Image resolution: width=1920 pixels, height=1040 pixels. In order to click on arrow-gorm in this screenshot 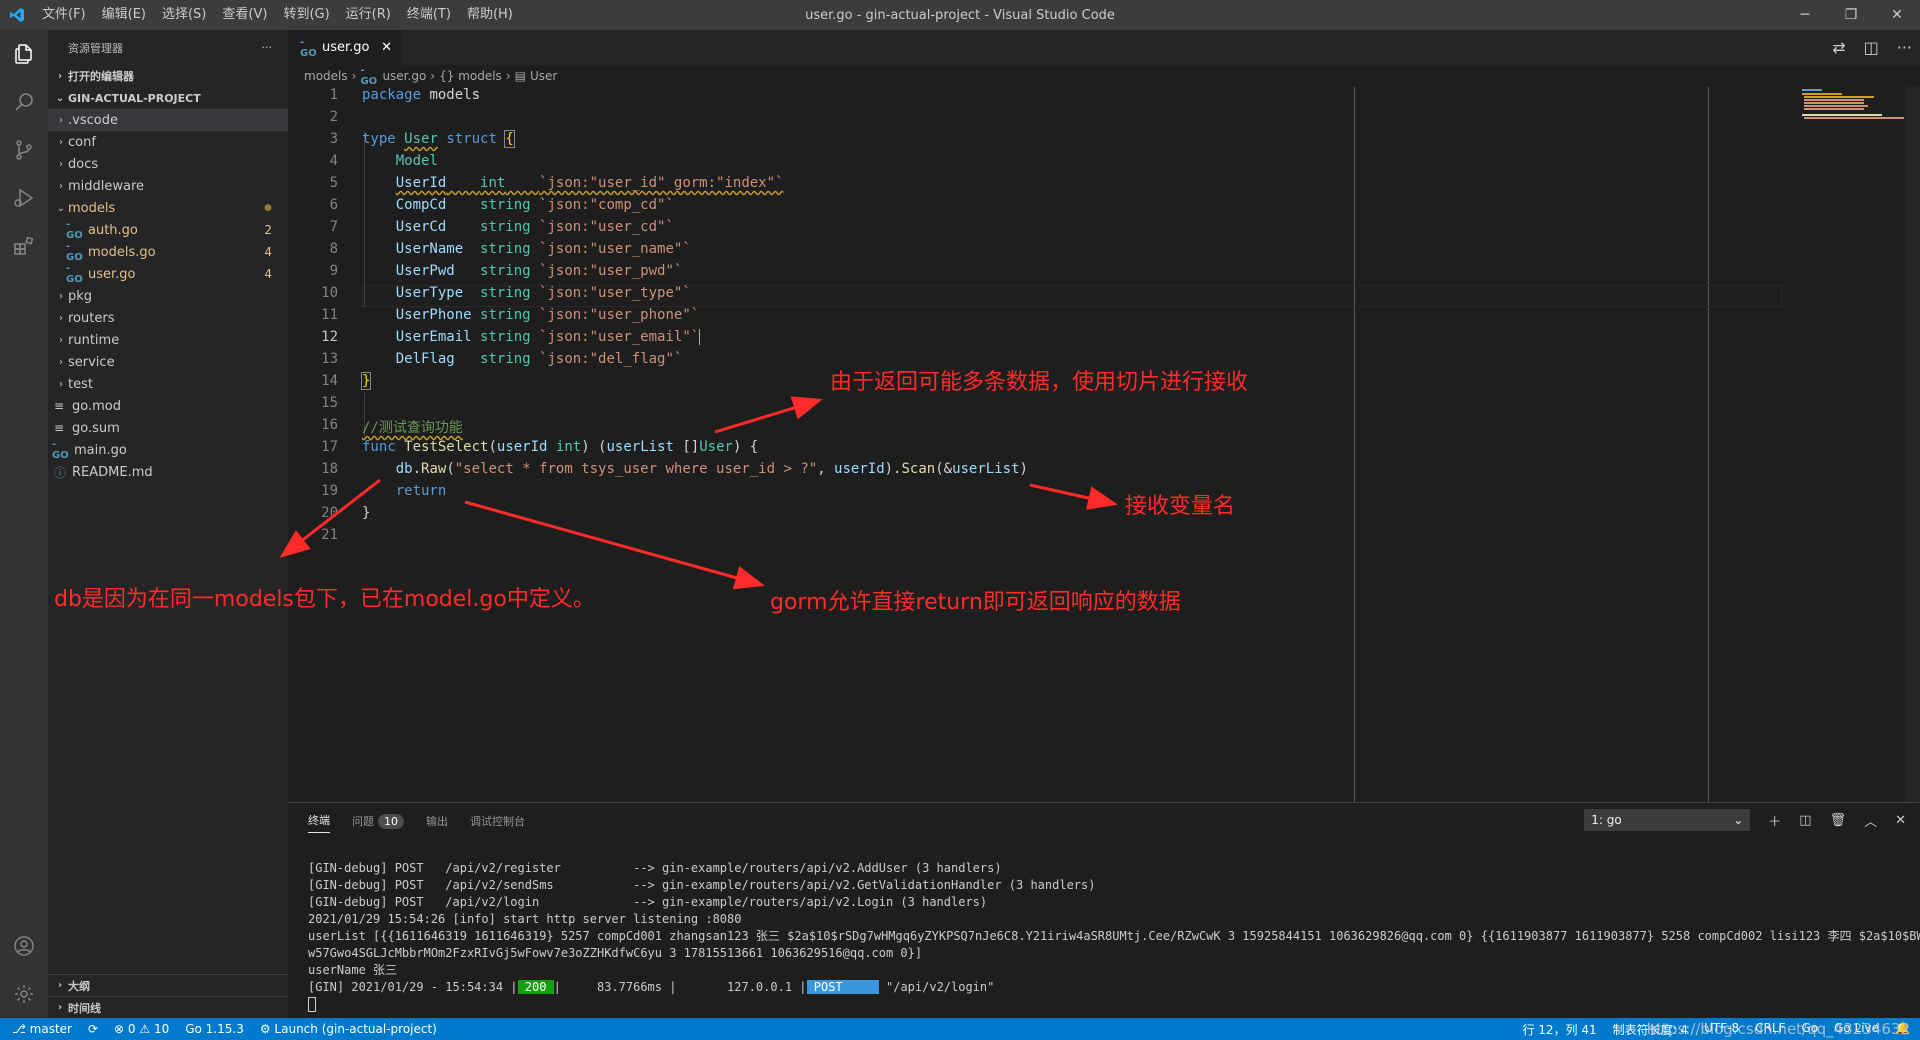, I will do `click(614, 545)`.